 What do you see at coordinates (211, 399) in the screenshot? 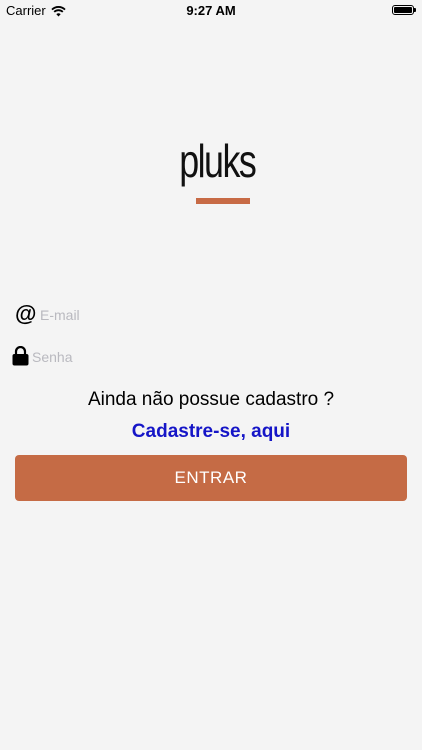
I see `signup-question: Ainda não possue cadastro ?` at bounding box center [211, 399].